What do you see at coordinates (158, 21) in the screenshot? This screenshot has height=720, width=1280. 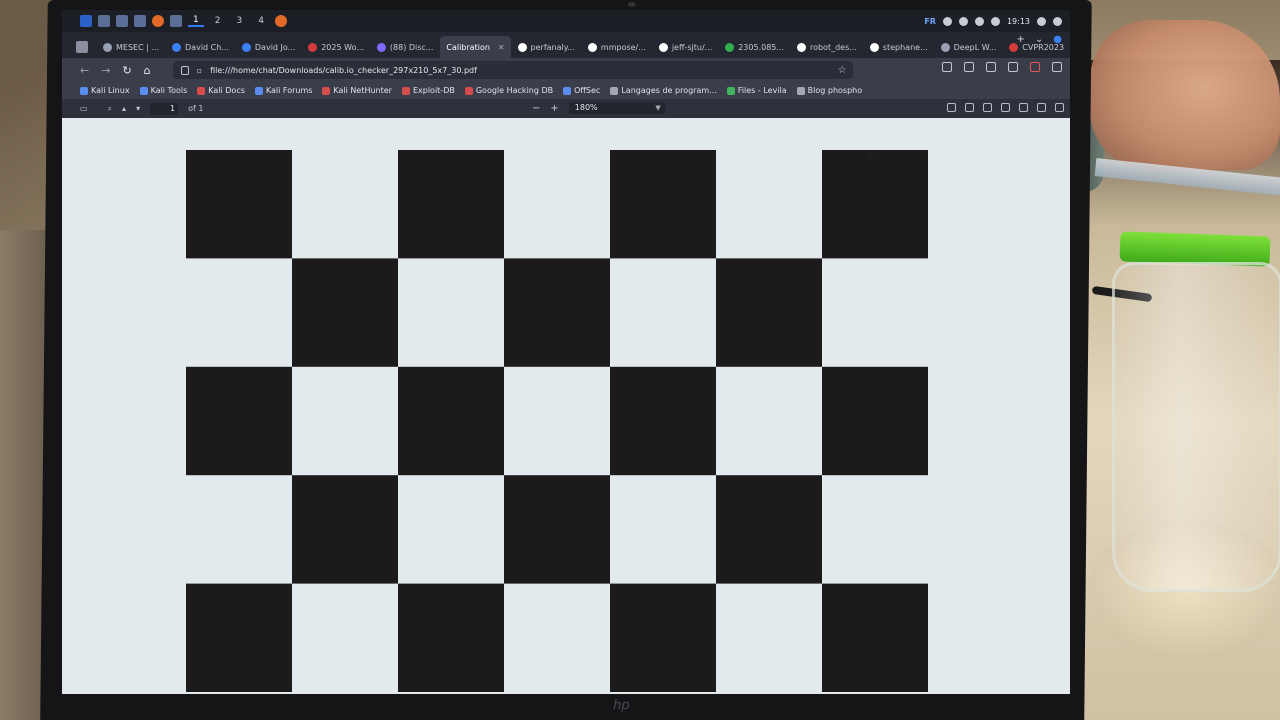 I see `firefox-icon` at bounding box center [158, 21].